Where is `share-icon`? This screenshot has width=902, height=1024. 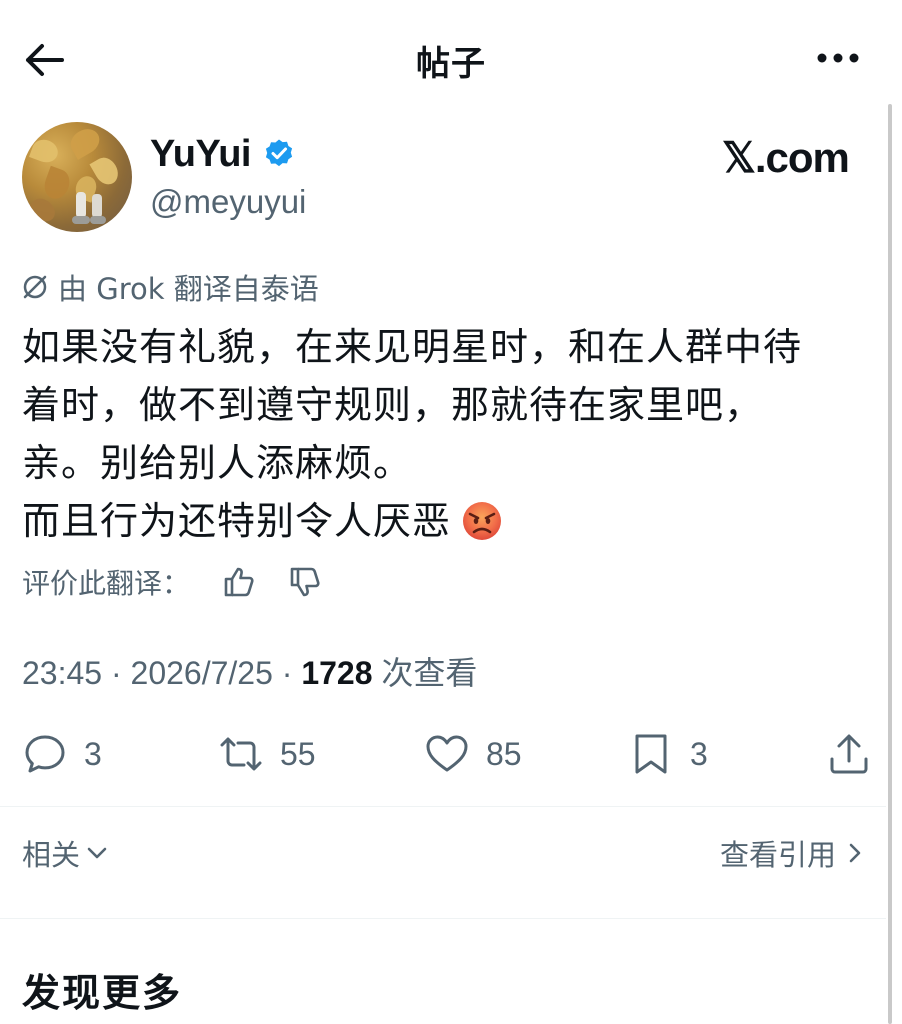 share-icon is located at coordinates (849, 754).